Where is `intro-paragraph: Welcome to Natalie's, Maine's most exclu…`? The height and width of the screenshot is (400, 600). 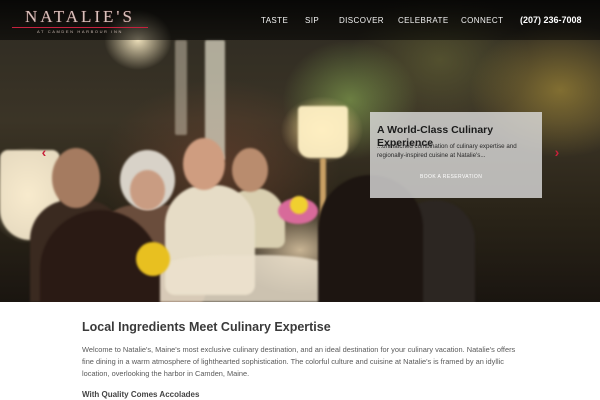
intro-paragraph: Welcome to Natalie's, Maine's most exclu… is located at coordinates (299, 361).